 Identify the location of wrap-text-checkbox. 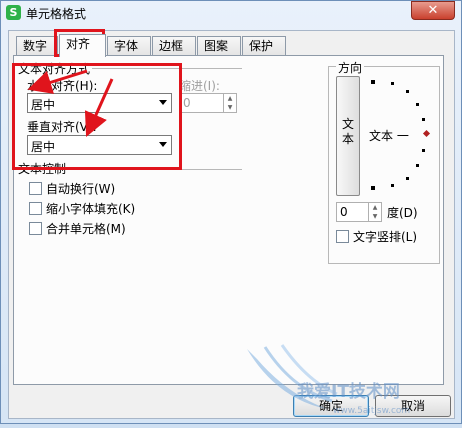
(35, 188).